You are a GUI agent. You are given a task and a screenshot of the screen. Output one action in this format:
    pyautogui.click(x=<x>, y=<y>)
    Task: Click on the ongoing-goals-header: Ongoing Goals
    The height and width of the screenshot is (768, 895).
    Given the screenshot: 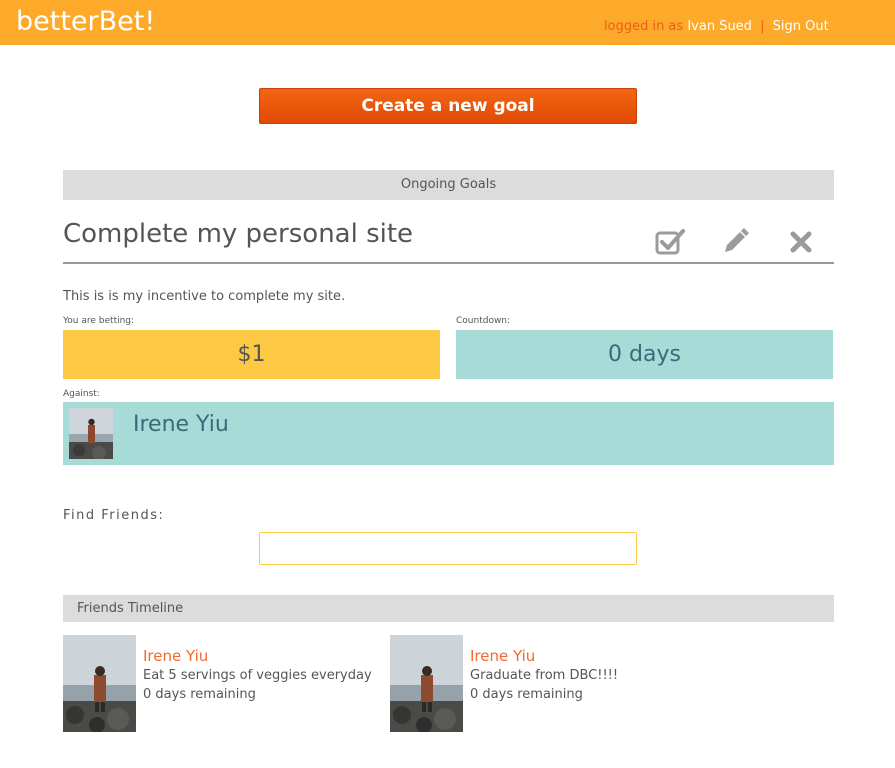 What is the action you would take?
    pyautogui.click(x=448, y=185)
    